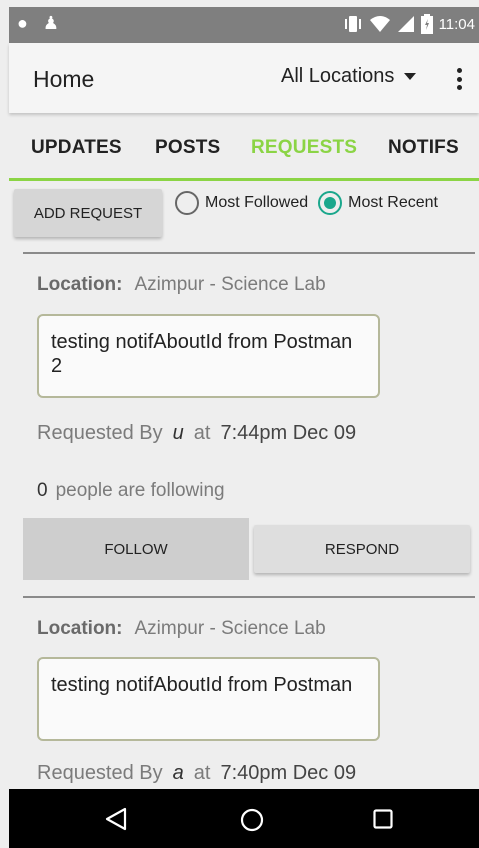 Image resolution: width=479 pixels, height=848 pixels. Describe the element at coordinates (256, 203) in the screenshot. I see `most-followed-label: Most Followed` at that location.